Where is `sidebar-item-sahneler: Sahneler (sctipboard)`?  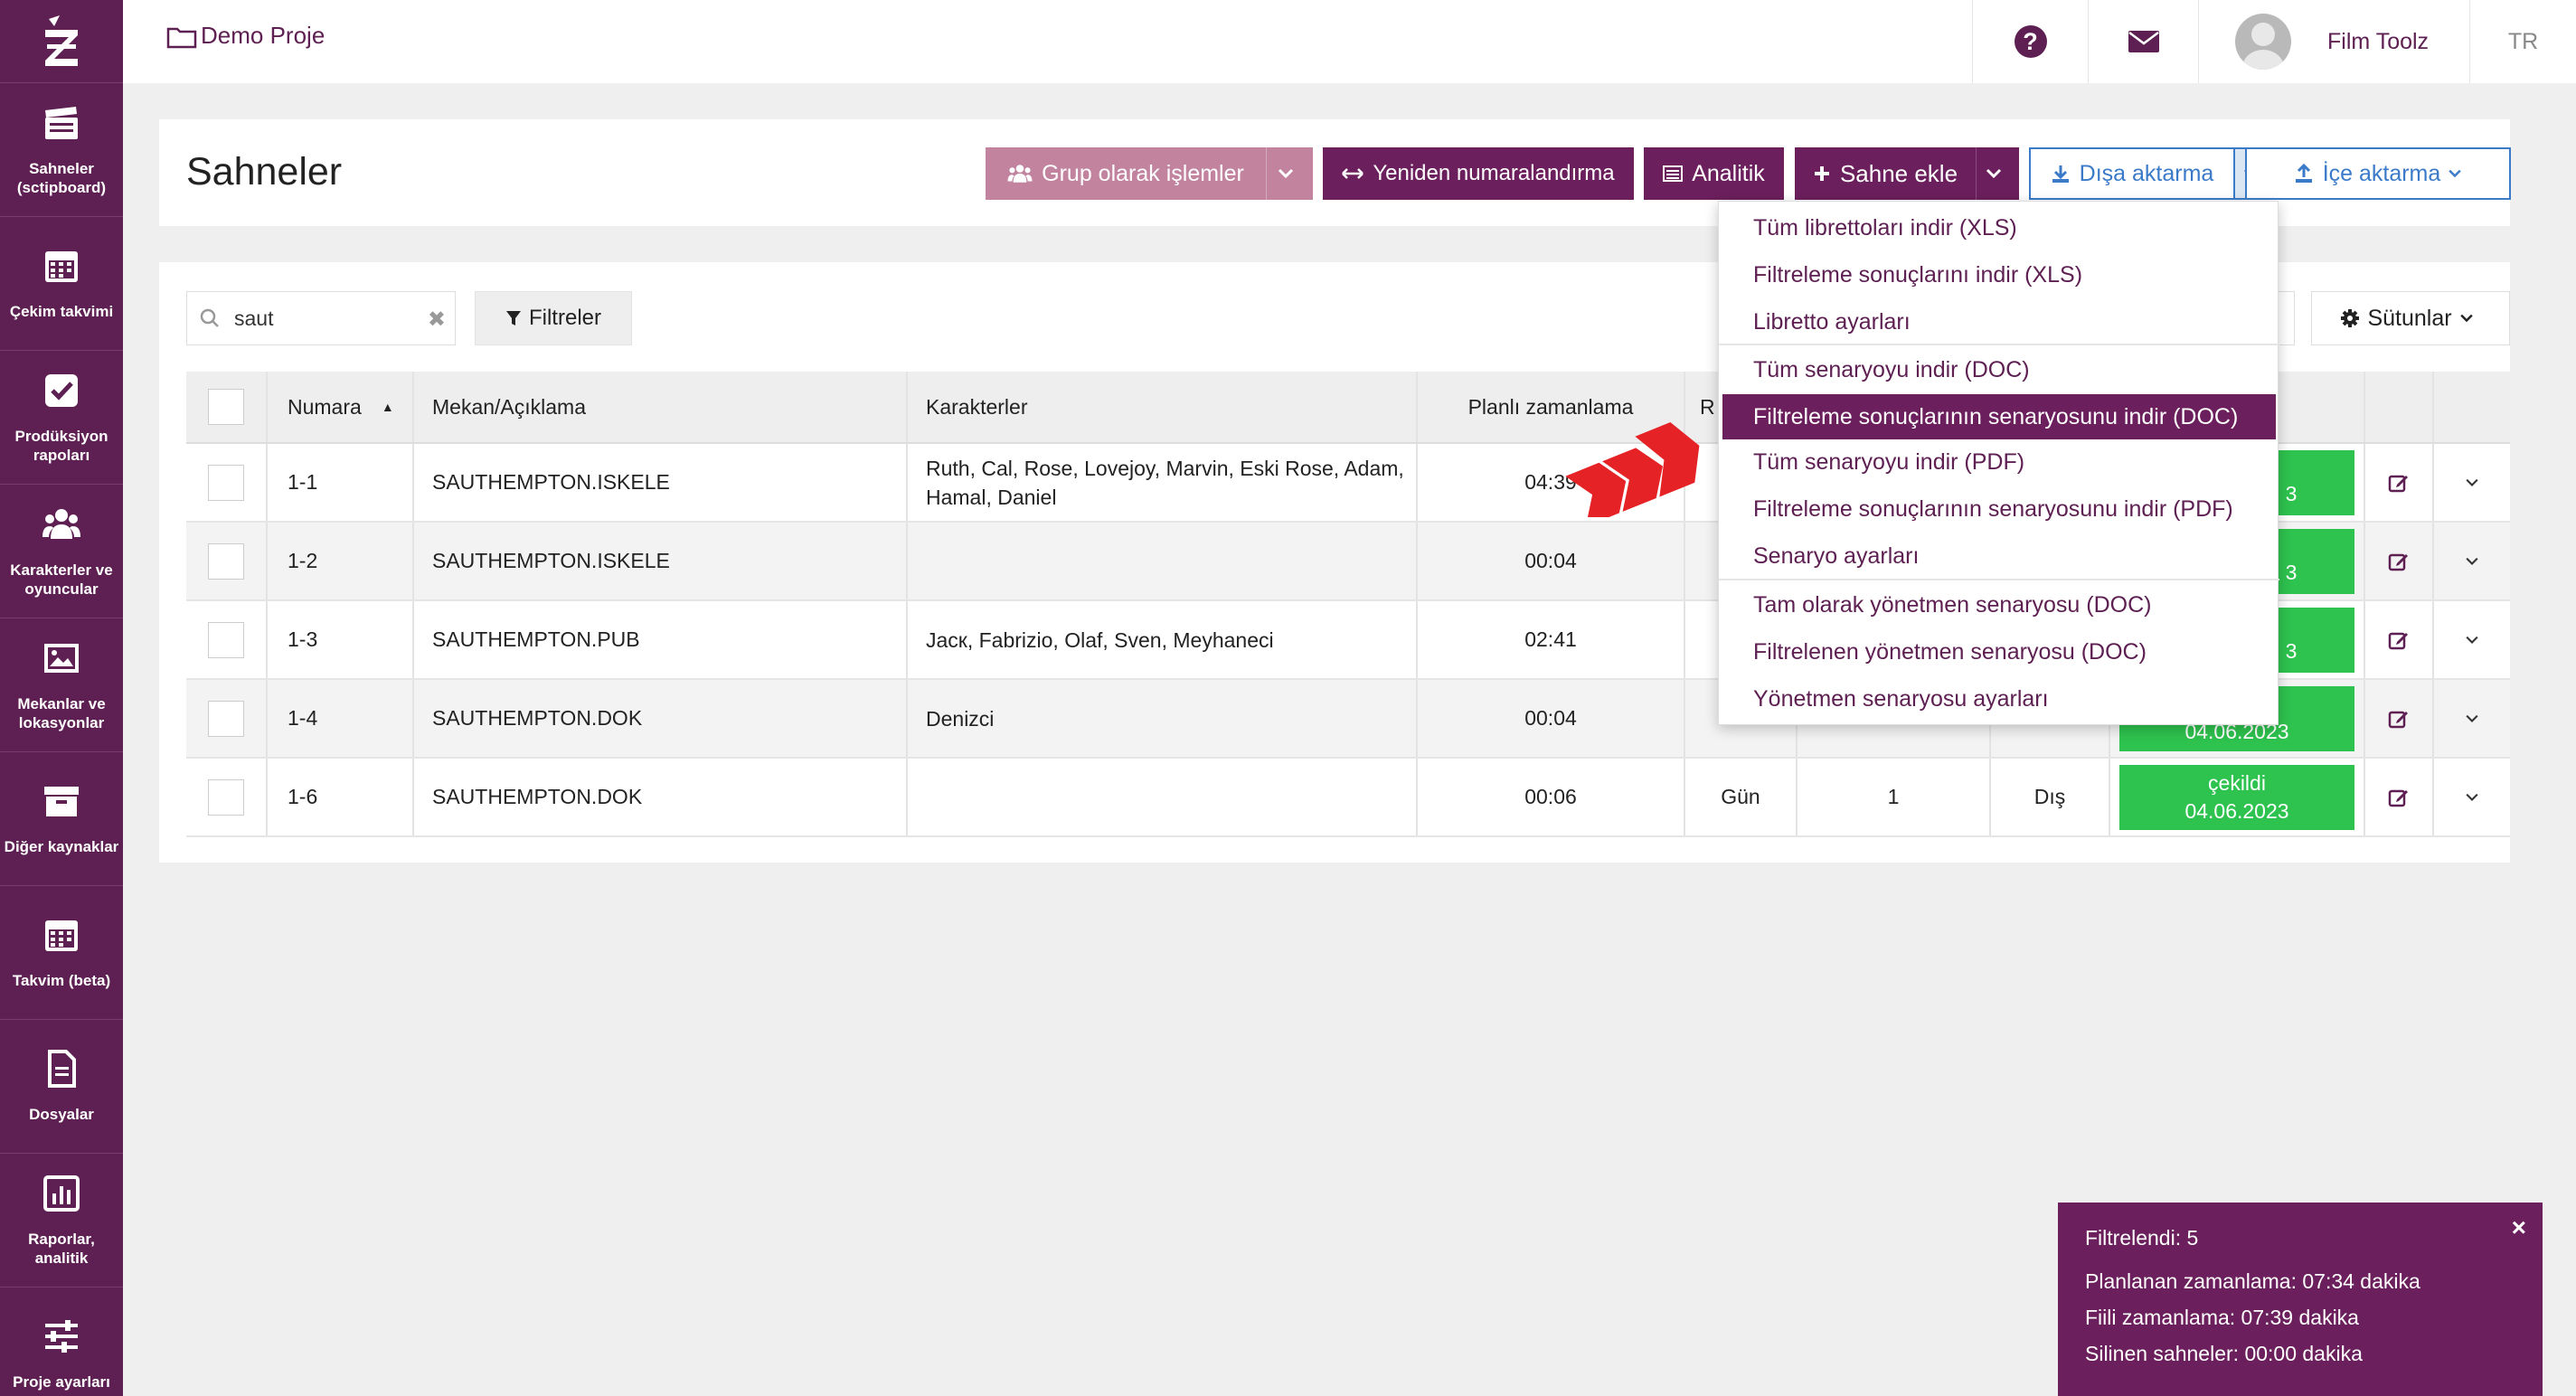 sidebar-item-sahneler: Sahneler (sctipboard) is located at coordinates (62, 150).